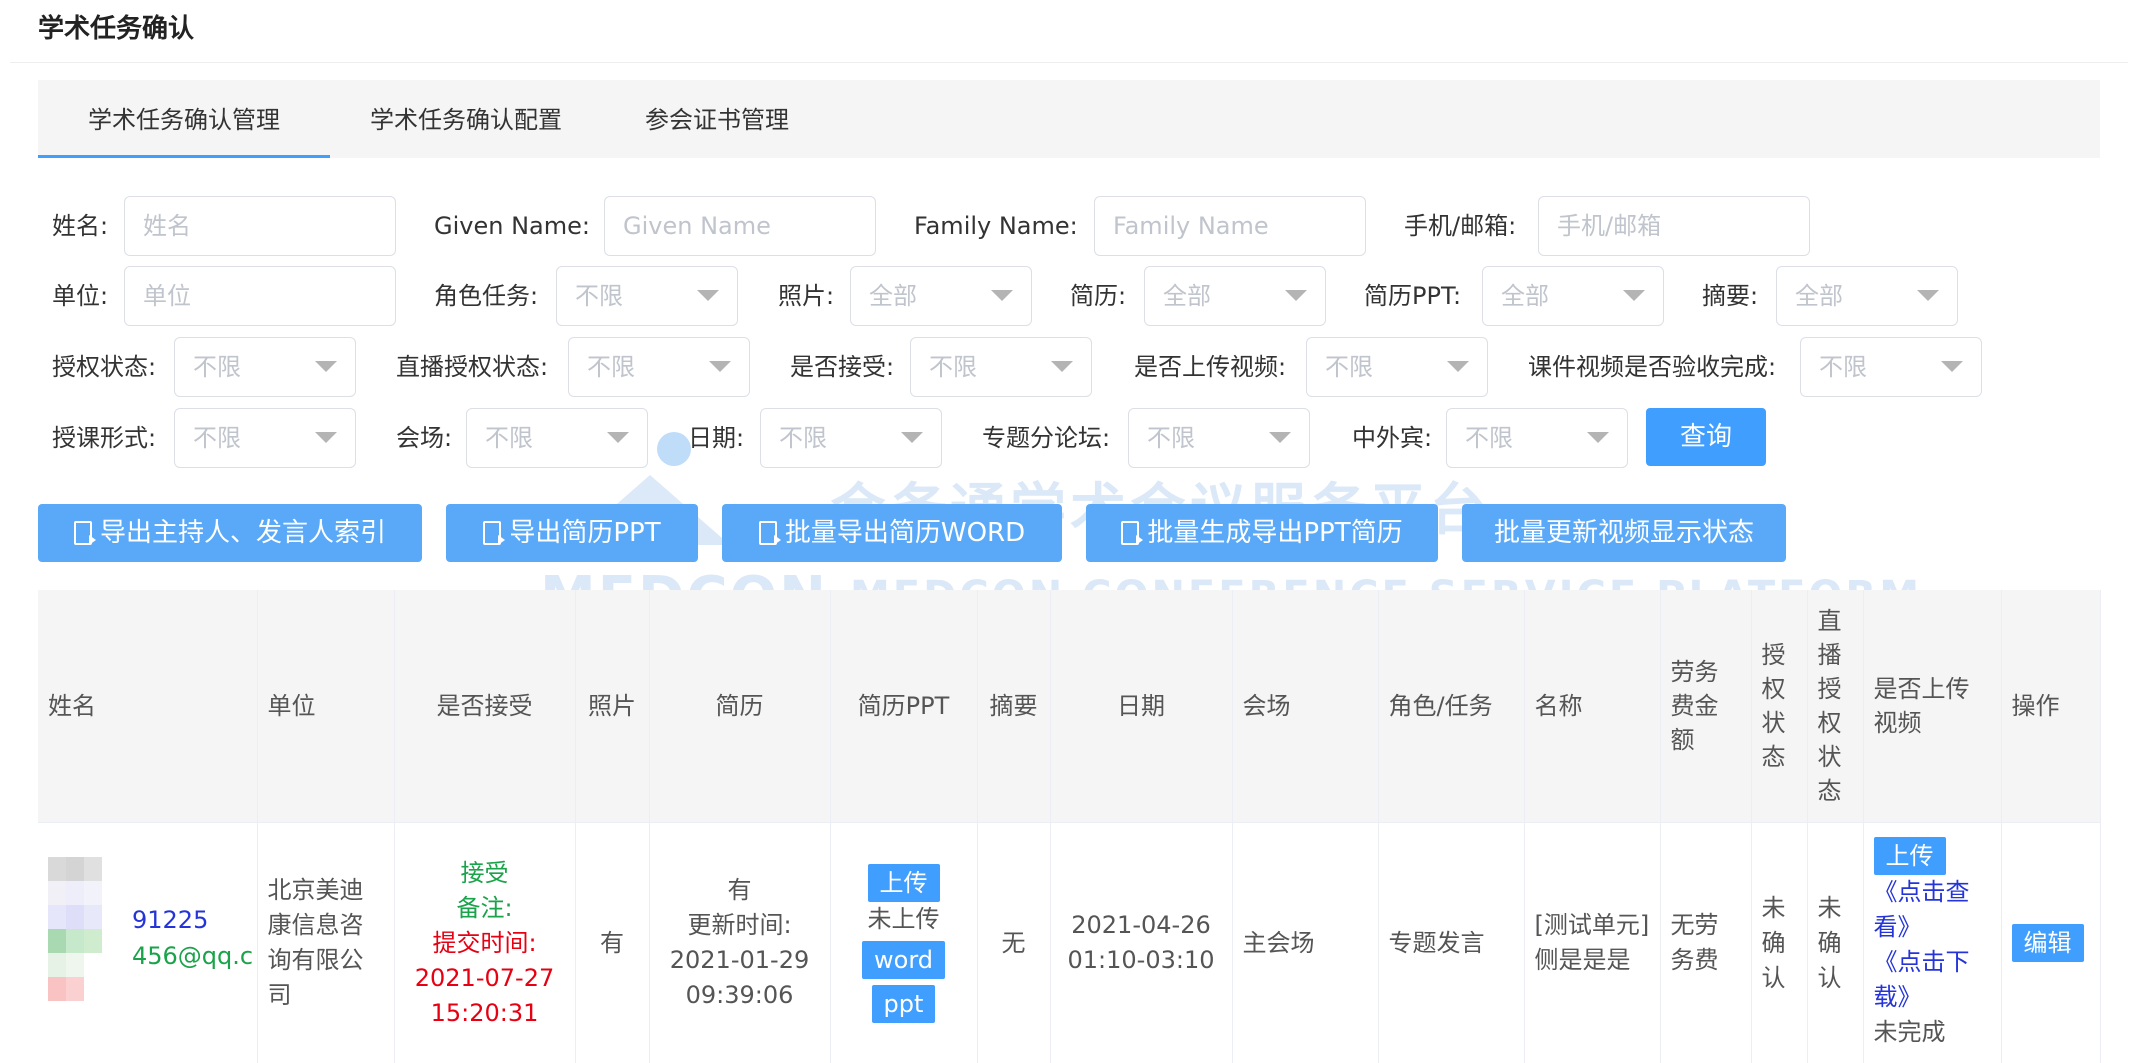 This screenshot has height=1063, width=2138. What do you see at coordinates (485, 908) in the screenshot?
I see `remark-label: 备注:` at bounding box center [485, 908].